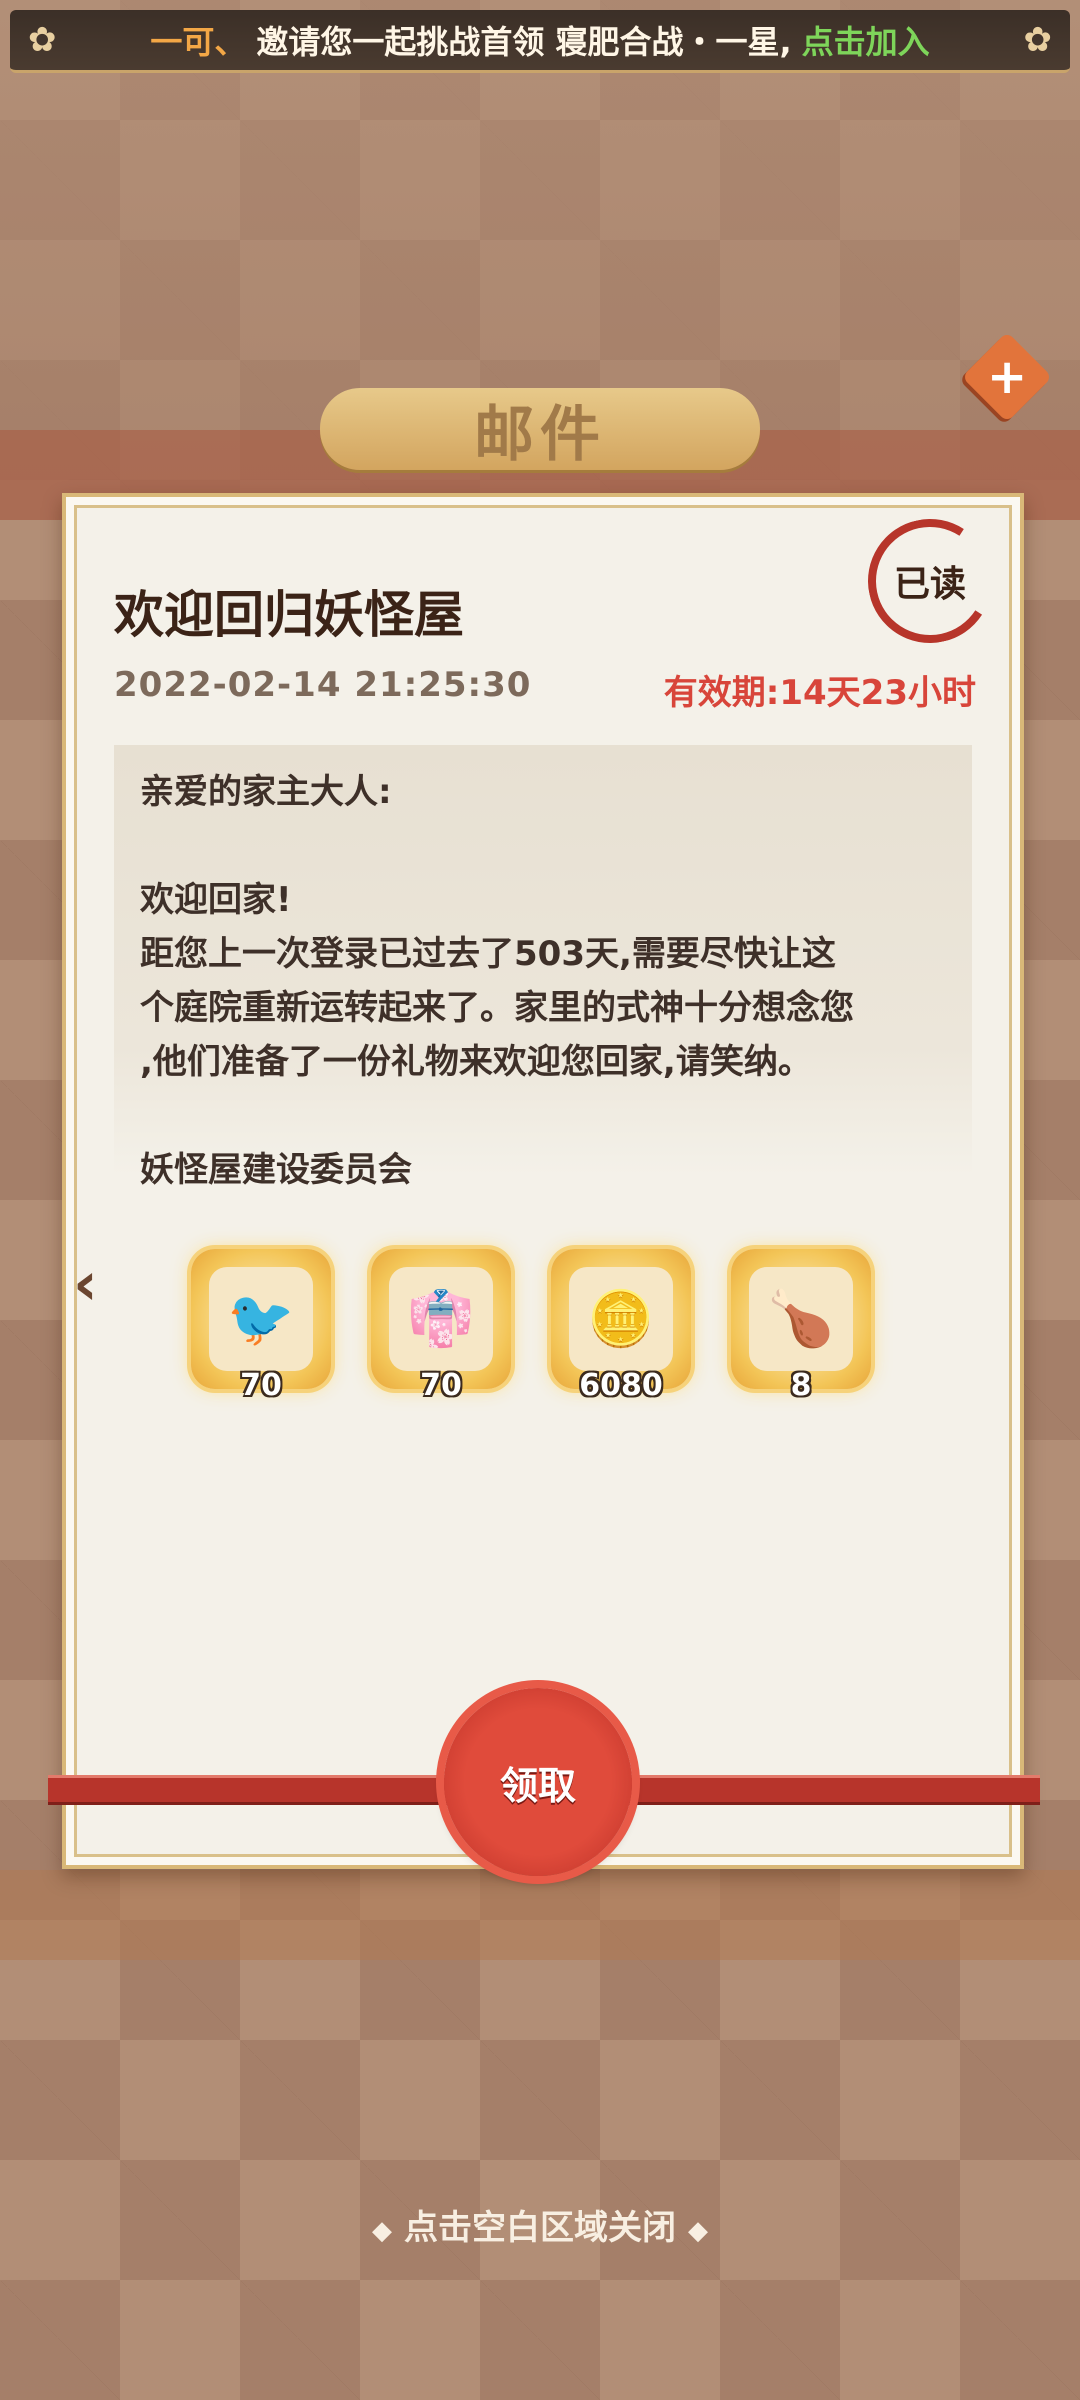 This screenshot has height=2400, width=1080. Describe the element at coordinates (276, 1170) in the screenshot. I see `letter-signature: 妖怪屋建设委员会` at that location.